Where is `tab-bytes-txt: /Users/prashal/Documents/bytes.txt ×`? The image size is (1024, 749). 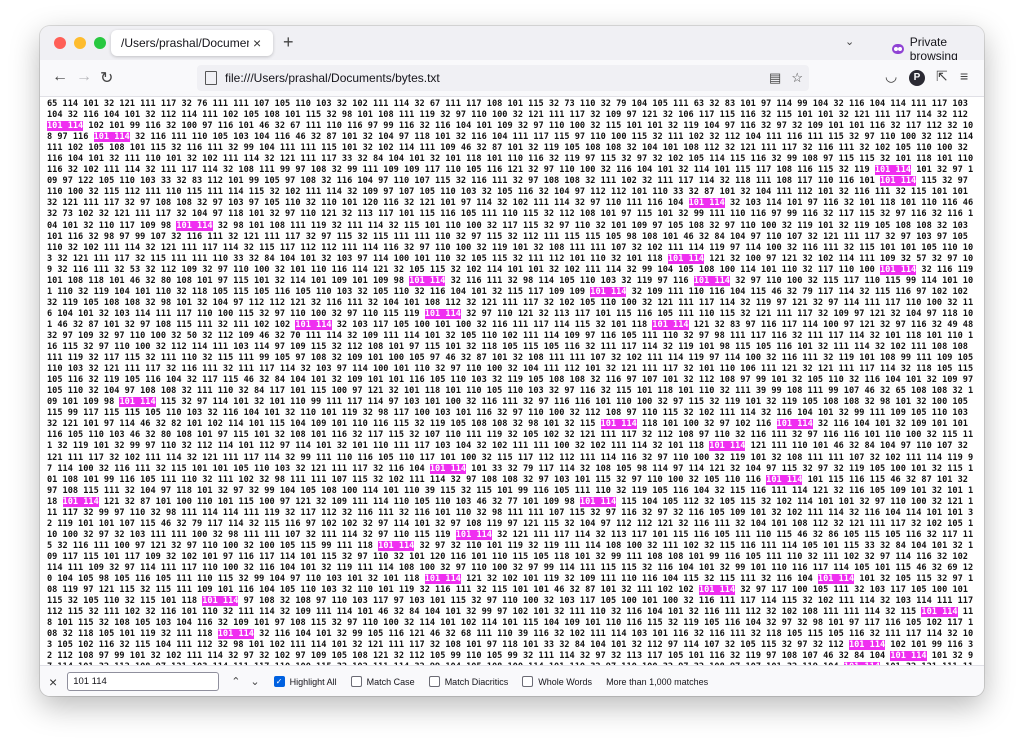 tab-bytes-txt: /Users/prashal/Documents/bytes.txt × is located at coordinates (192, 43).